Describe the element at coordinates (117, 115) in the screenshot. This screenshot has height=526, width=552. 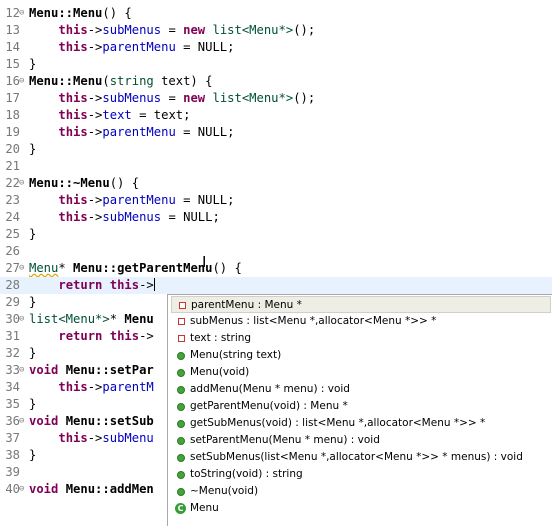
I see `code-token: text` at that location.